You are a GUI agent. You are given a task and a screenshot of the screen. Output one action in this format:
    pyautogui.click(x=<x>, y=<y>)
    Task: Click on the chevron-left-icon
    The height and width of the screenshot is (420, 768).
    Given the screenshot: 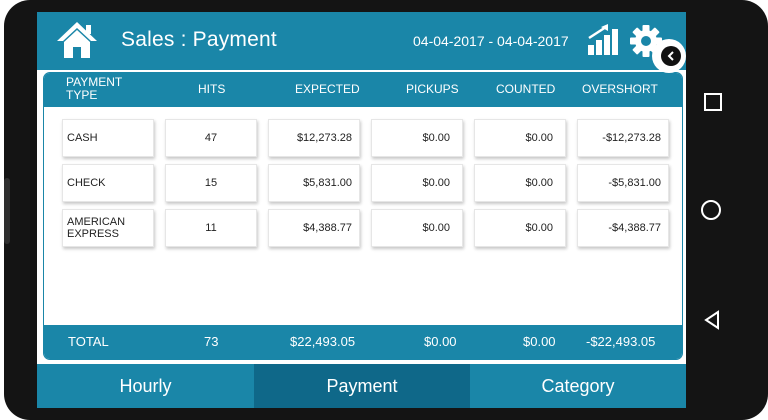 What is the action you would take?
    pyautogui.click(x=670, y=56)
    